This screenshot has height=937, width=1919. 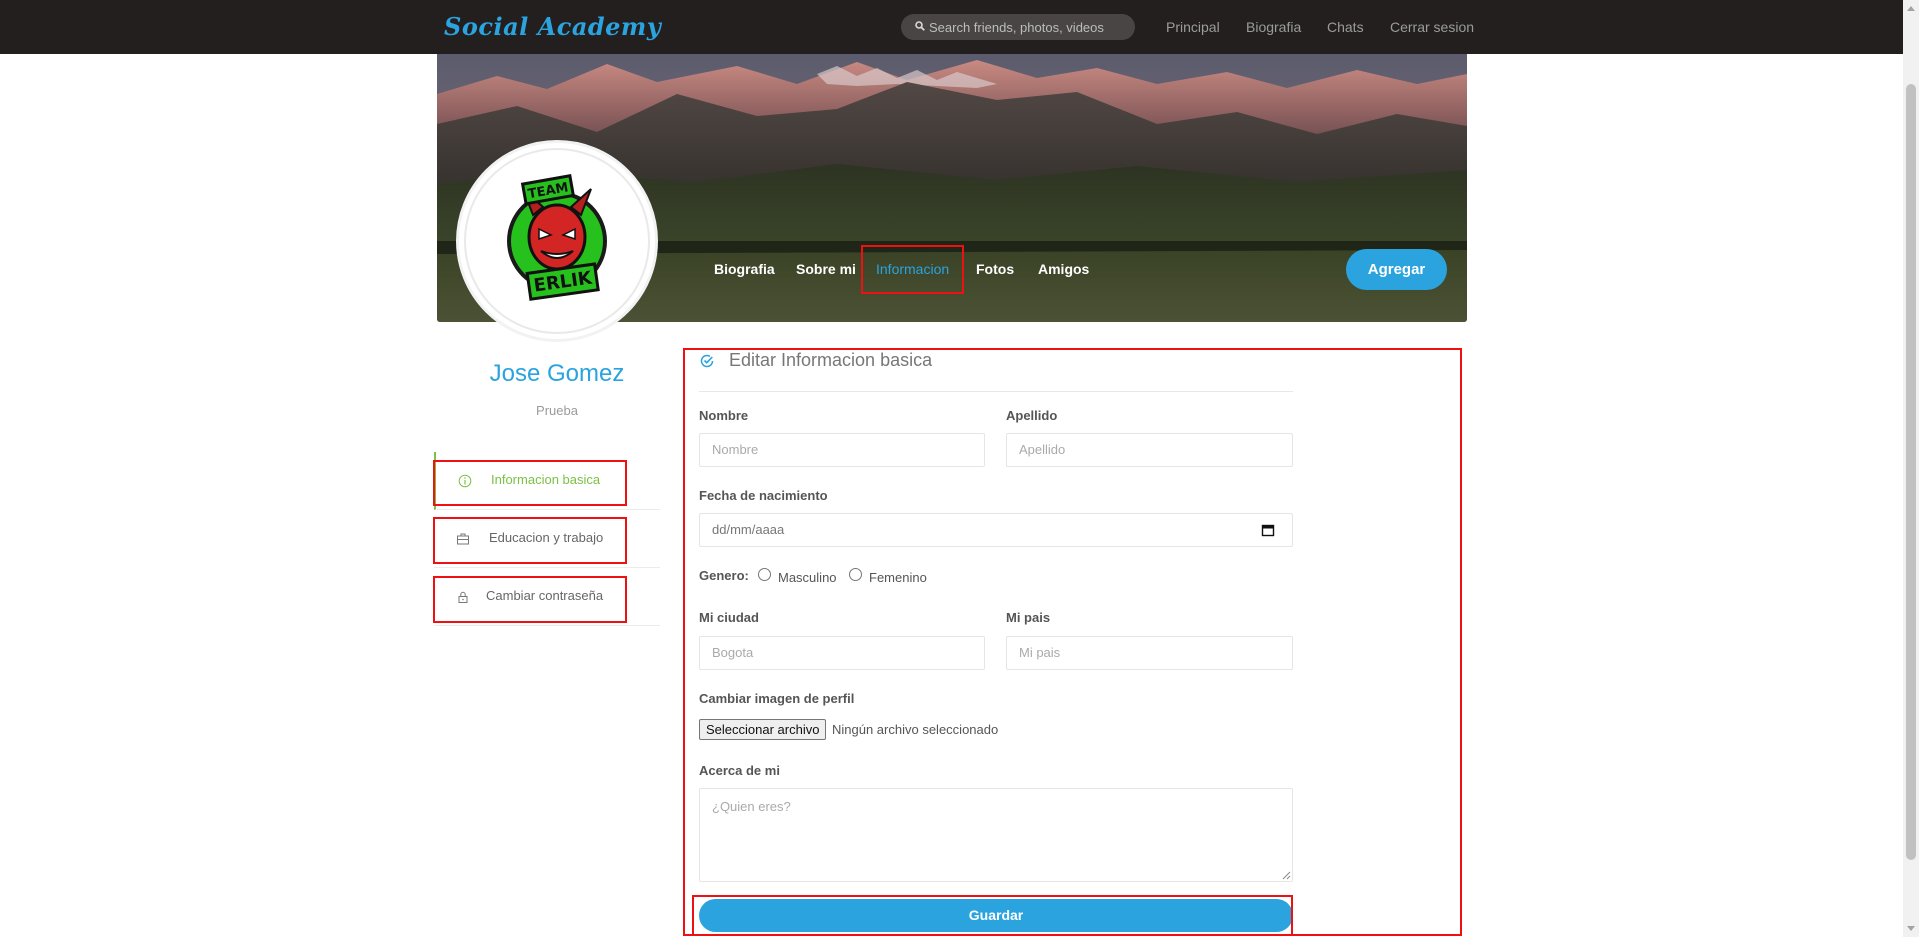 I want to click on form-title: Editar Informacion basica, so click(x=831, y=360).